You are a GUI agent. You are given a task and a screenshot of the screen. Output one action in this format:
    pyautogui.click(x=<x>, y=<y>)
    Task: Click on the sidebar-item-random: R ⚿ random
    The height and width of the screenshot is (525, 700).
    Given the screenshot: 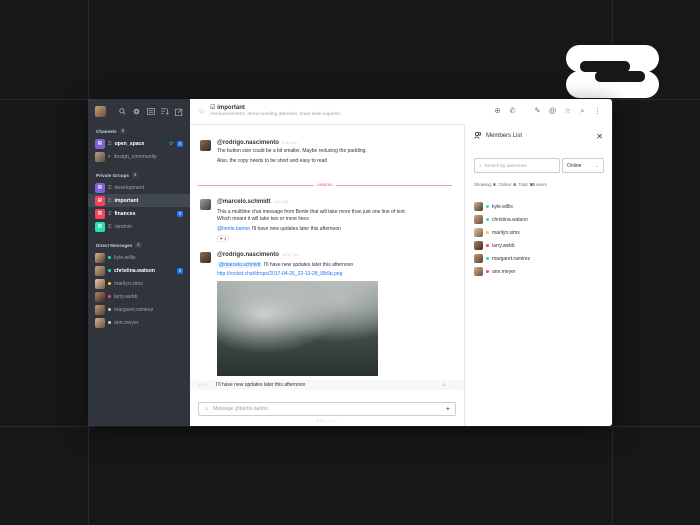 What is the action you would take?
    pyautogui.click(x=139, y=226)
    